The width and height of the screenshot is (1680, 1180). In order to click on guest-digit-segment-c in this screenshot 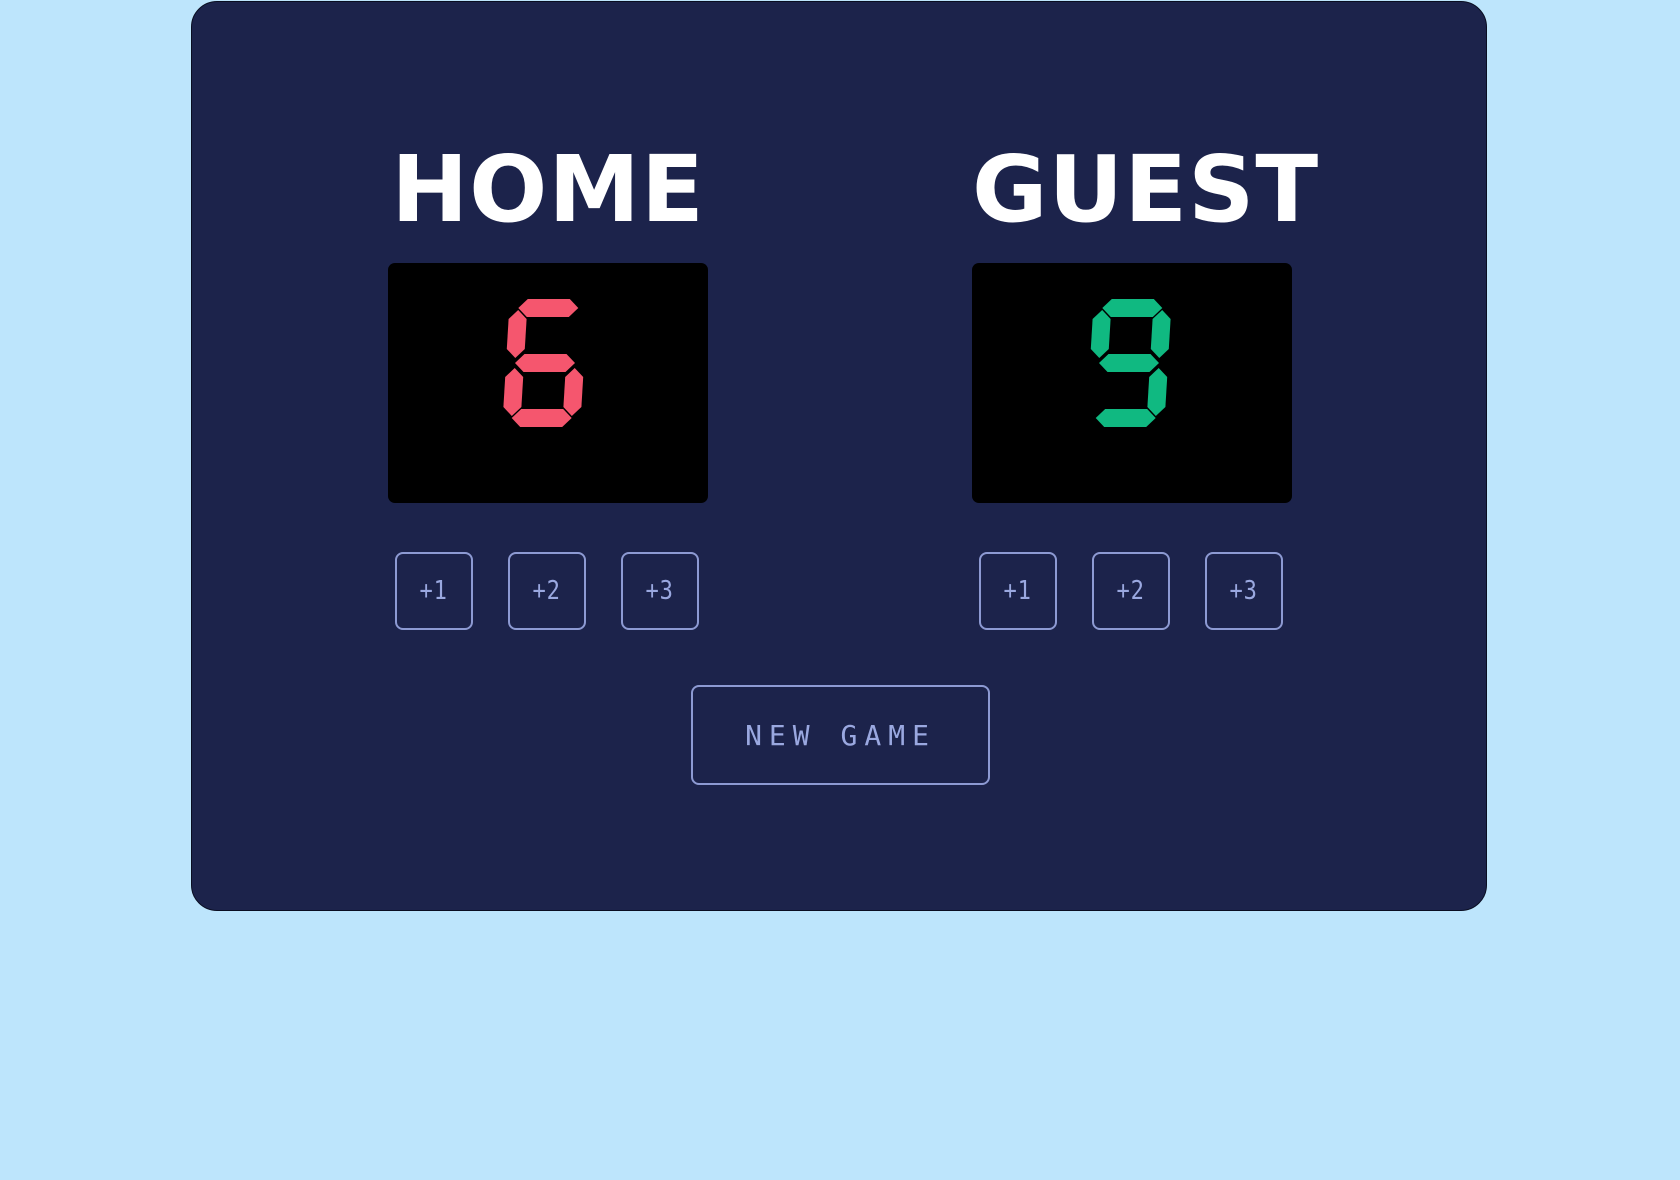, I will do `click(1157, 392)`.